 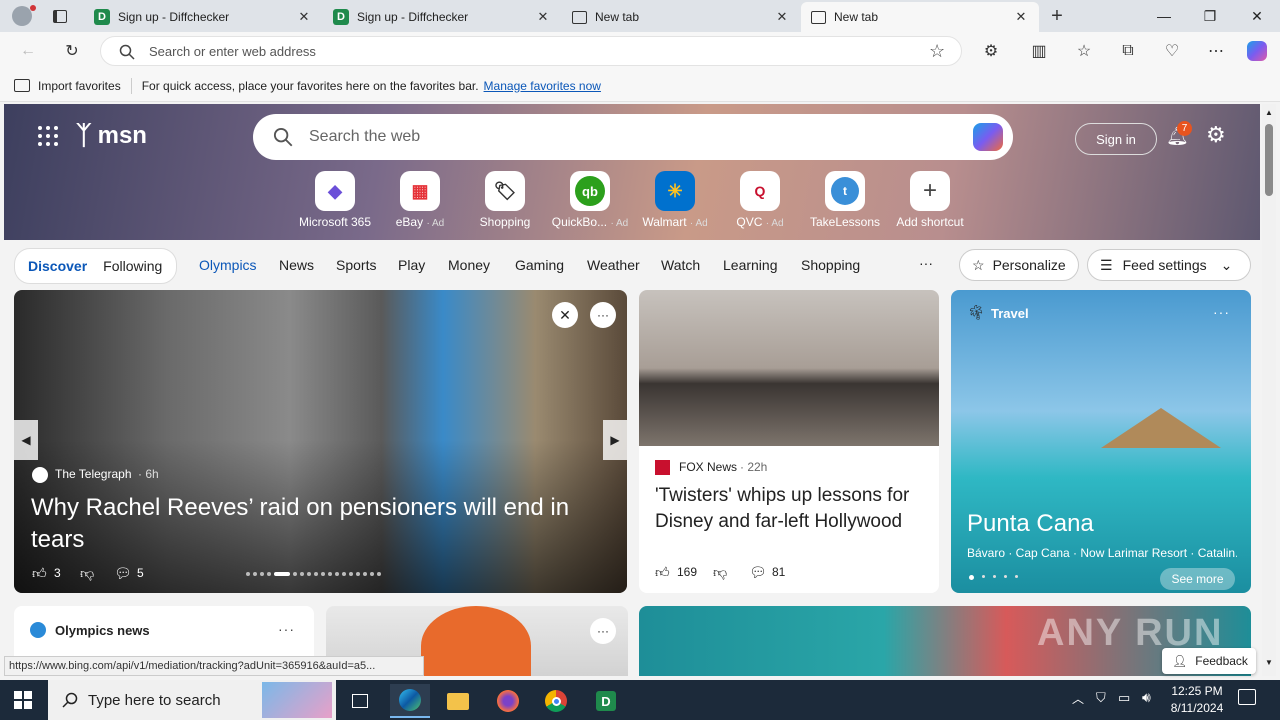 I want to click on task-view-icon, so click(x=360, y=701).